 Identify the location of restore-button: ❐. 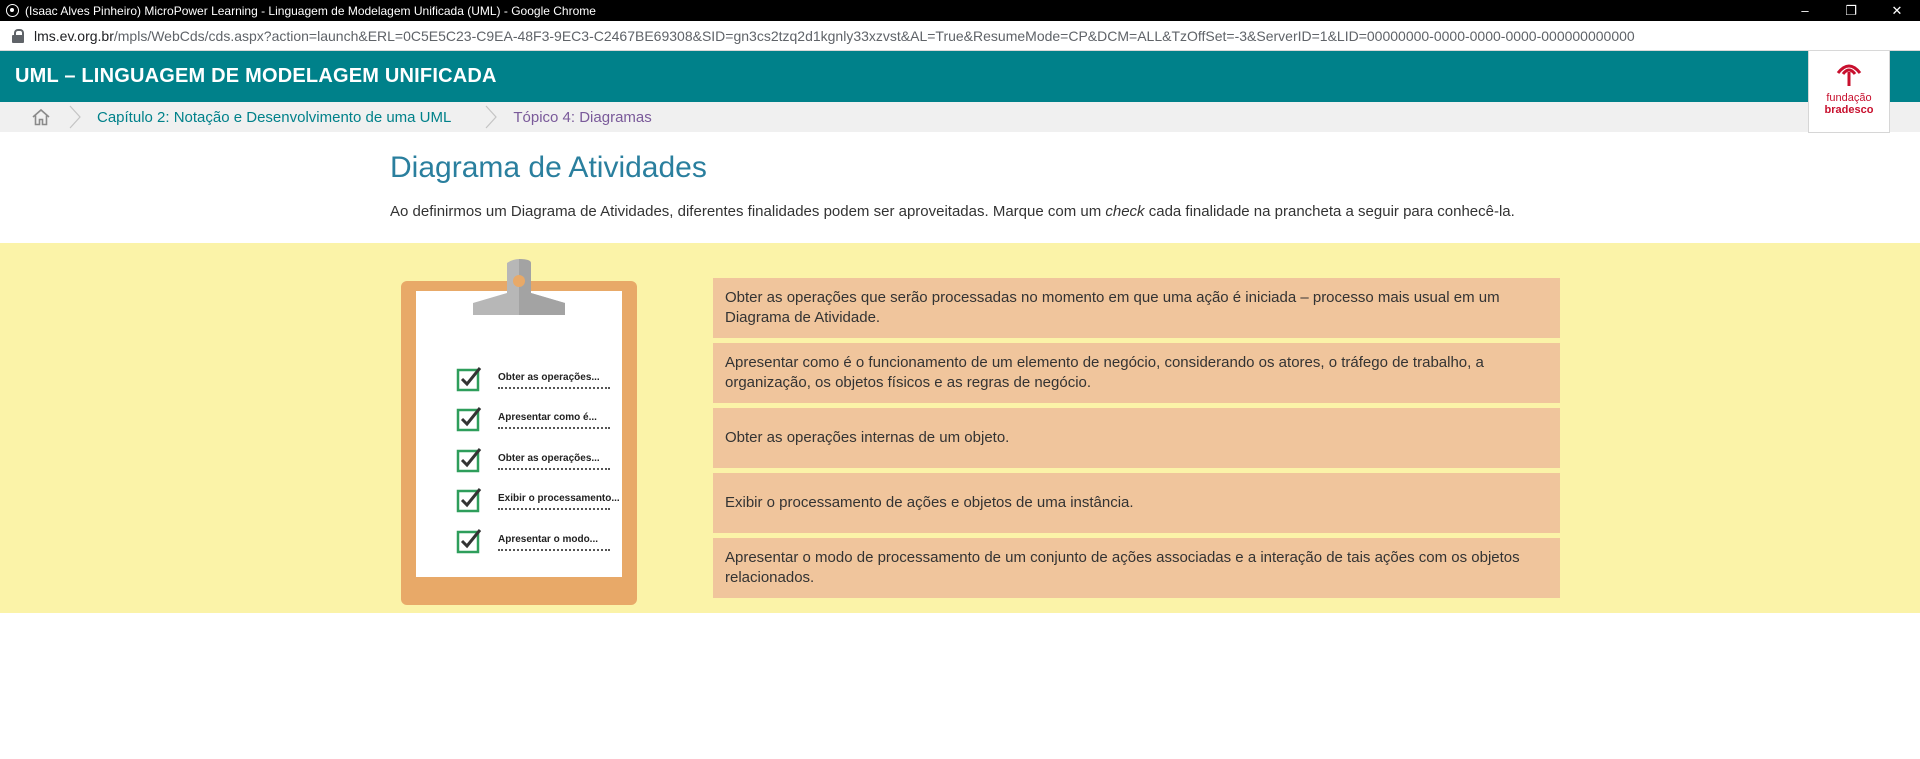
(1851, 10).